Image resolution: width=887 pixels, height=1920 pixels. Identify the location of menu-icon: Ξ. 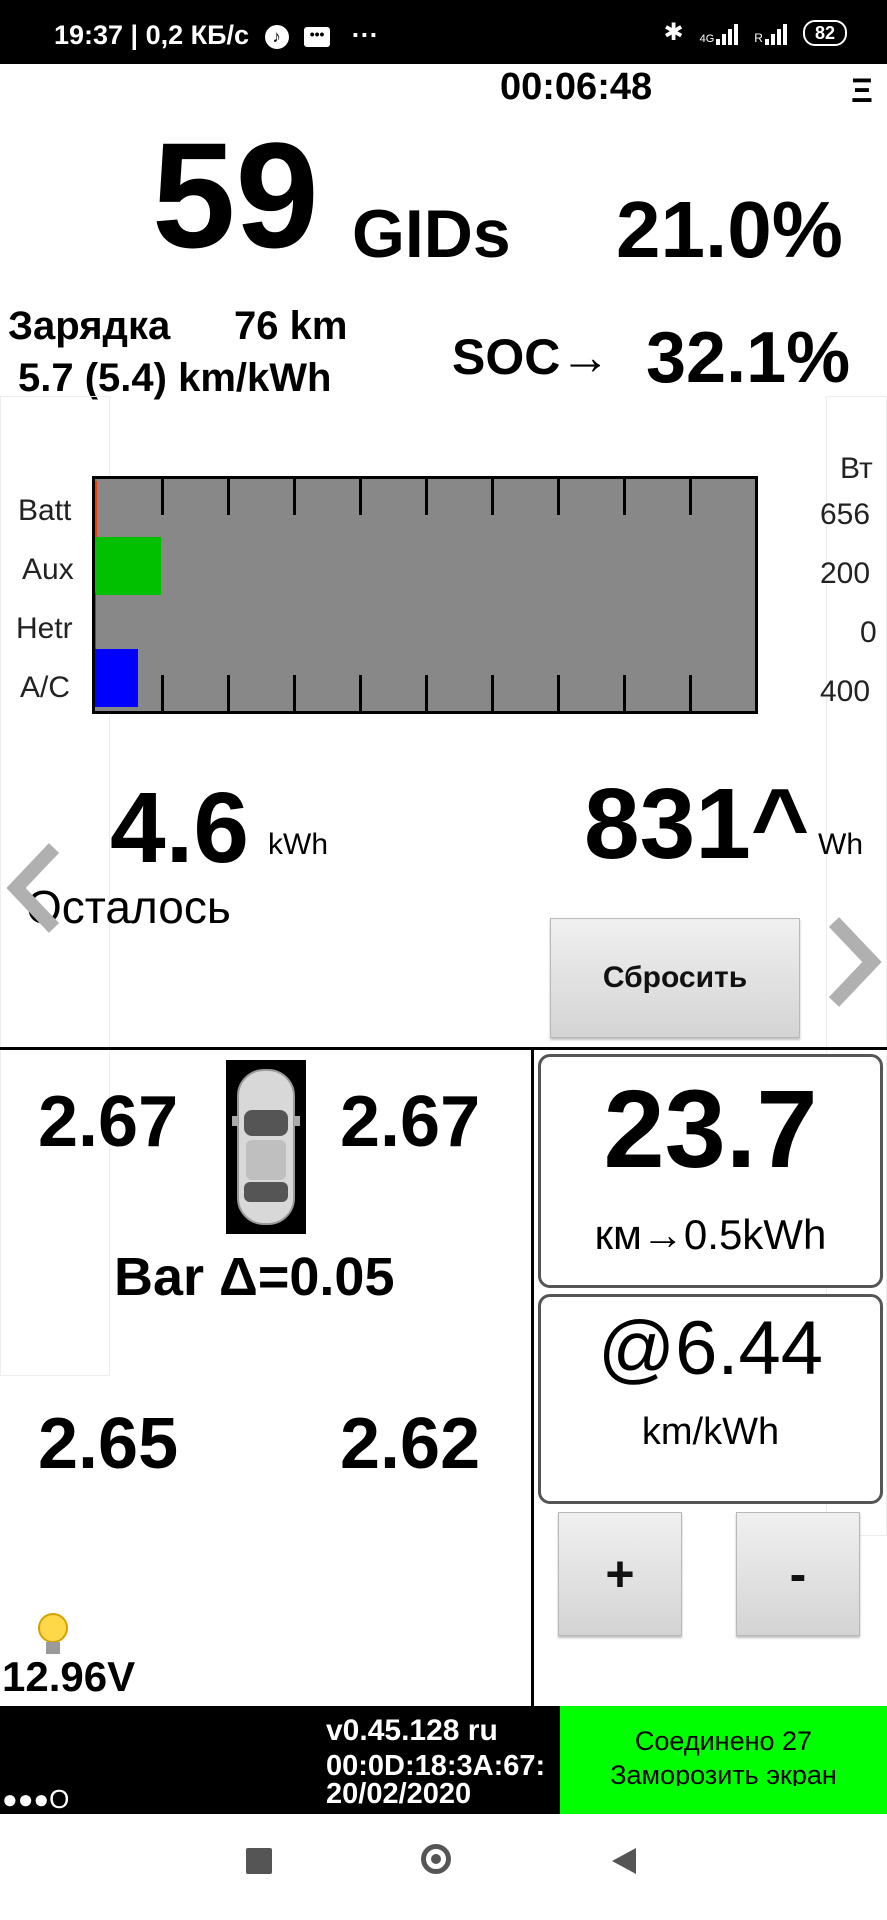
(862, 91).